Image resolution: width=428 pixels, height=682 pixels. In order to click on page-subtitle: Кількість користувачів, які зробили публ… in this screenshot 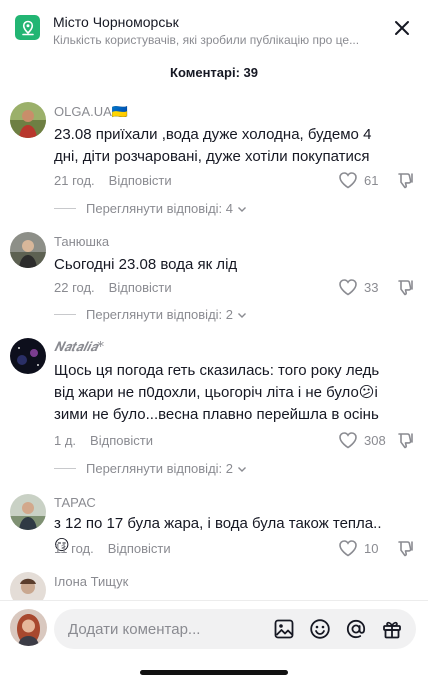, I will do `click(206, 40)`.